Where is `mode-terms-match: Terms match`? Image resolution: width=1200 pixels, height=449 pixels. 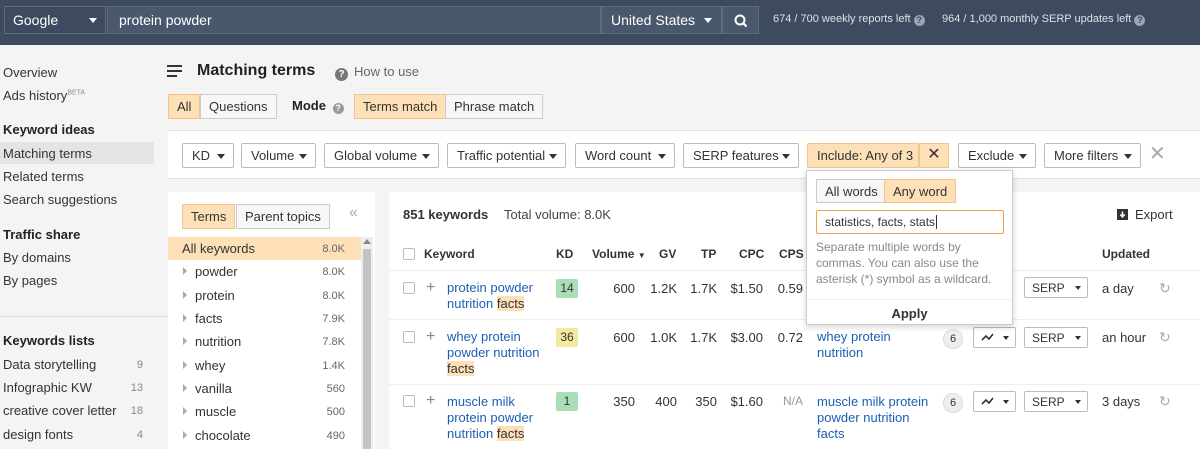
mode-terms-match: Terms match is located at coordinates (400, 106).